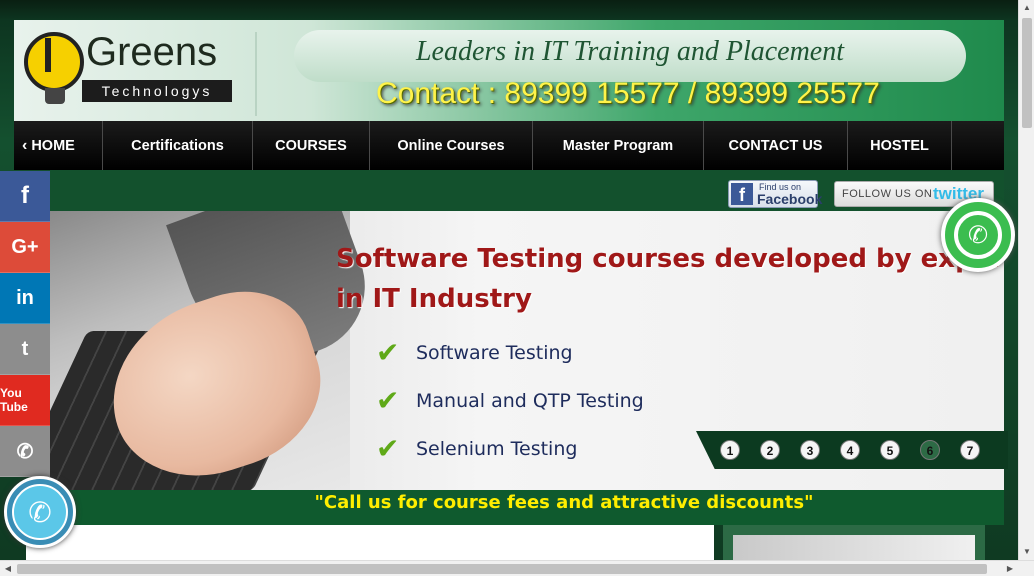 Image resolution: width=1034 pixels, height=576 pixels. Describe the element at coordinates (1026, 280) in the screenshot. I see `vertical-scrollbar: ▲ ▼` at that location.